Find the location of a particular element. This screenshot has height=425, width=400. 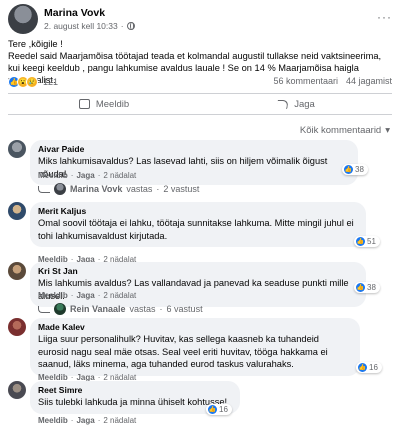

sort-label: Kõik kommentaarid is located at coordinates (340, 130).